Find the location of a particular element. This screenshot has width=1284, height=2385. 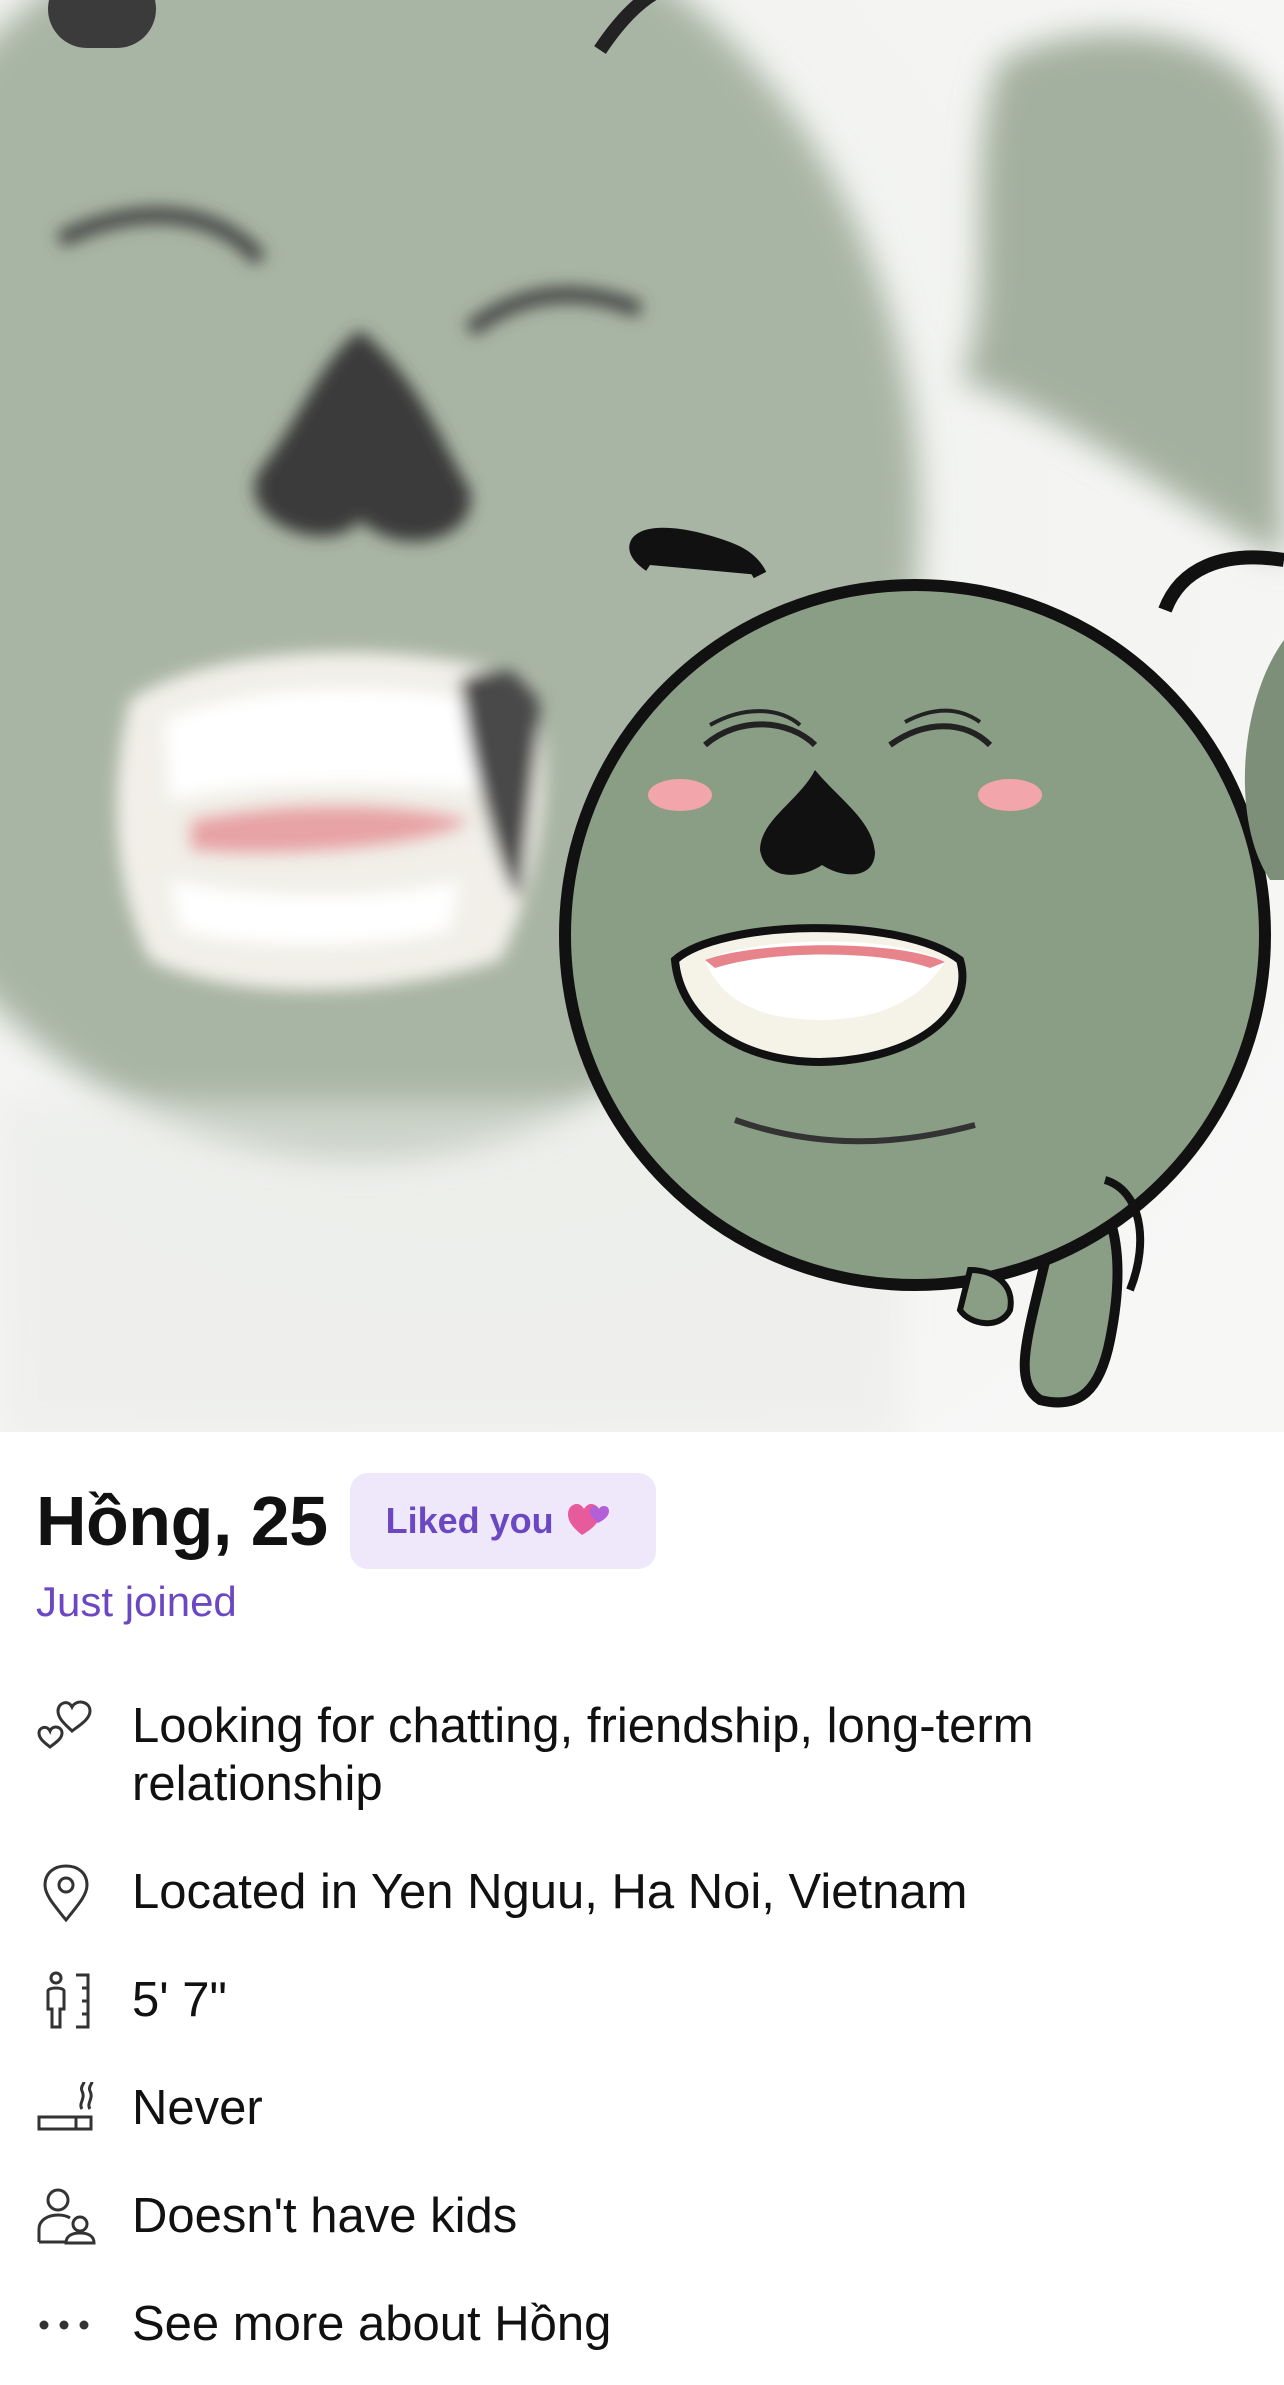

height-icon is located at coordinates (66, 2001).